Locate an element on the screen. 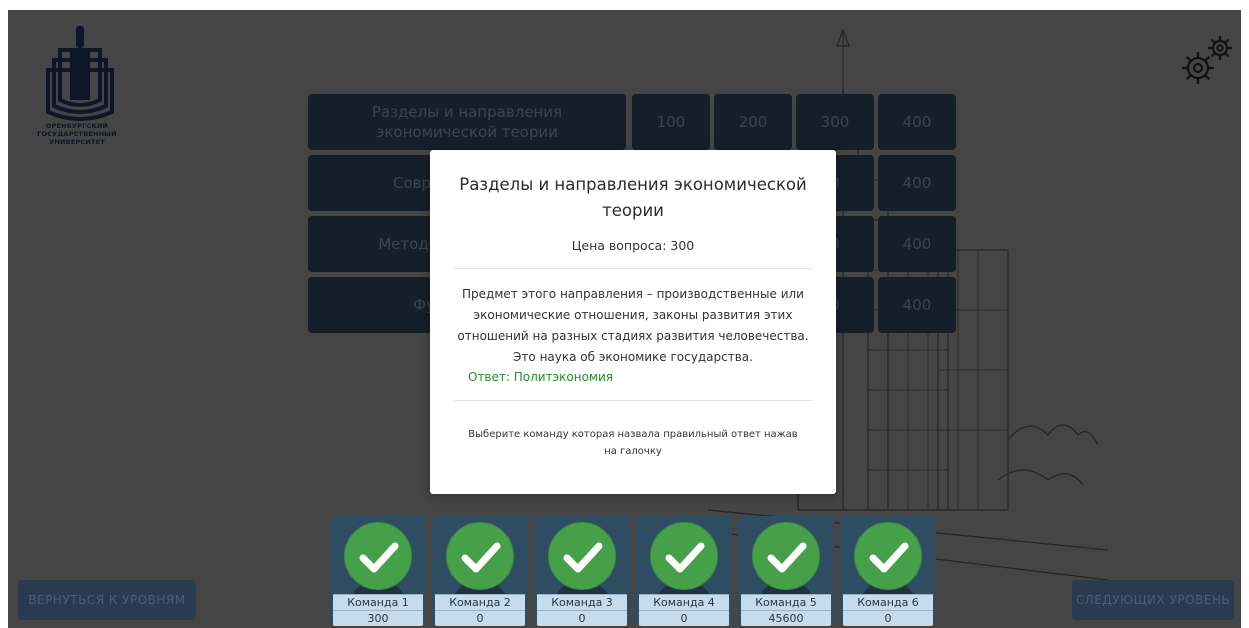  team-name: Команда 6 is located at coordinates (888, 602).